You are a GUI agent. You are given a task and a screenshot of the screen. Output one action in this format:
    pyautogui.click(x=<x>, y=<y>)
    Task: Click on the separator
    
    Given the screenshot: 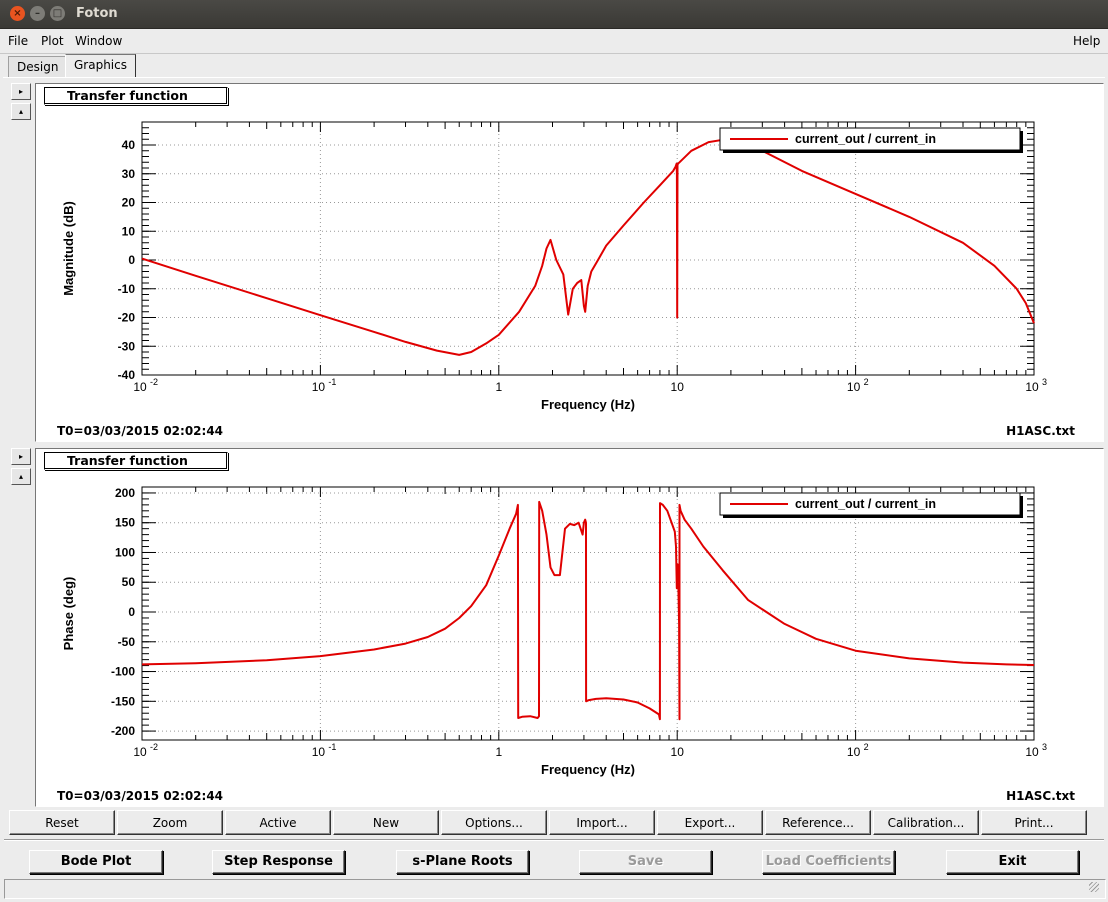 What is the action you would take?
    pyautogui.click(x=554, y=840)
    